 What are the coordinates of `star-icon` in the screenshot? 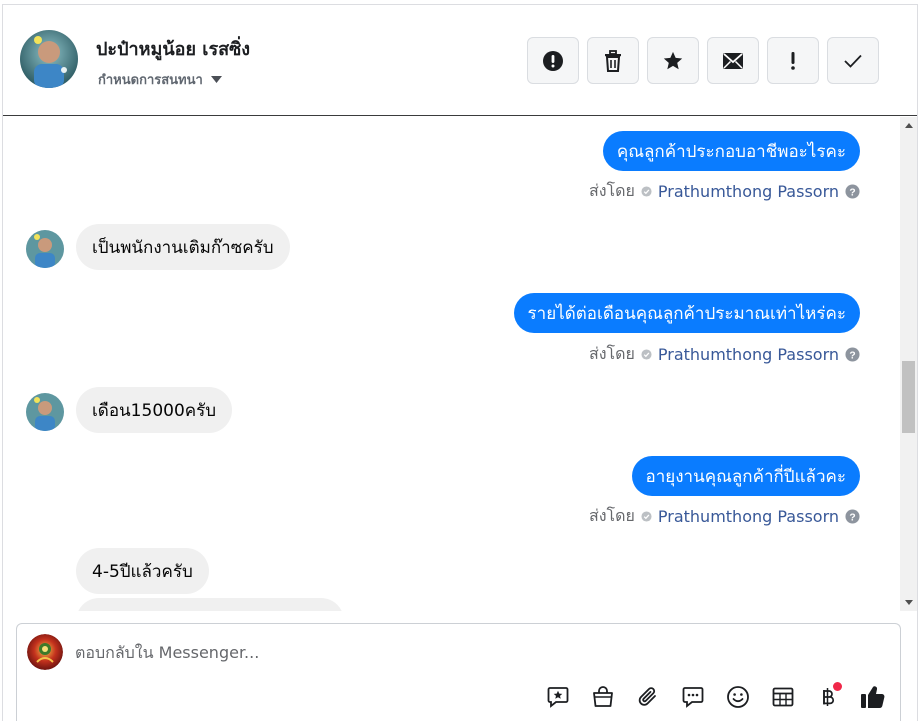 It's located at (673, 60).